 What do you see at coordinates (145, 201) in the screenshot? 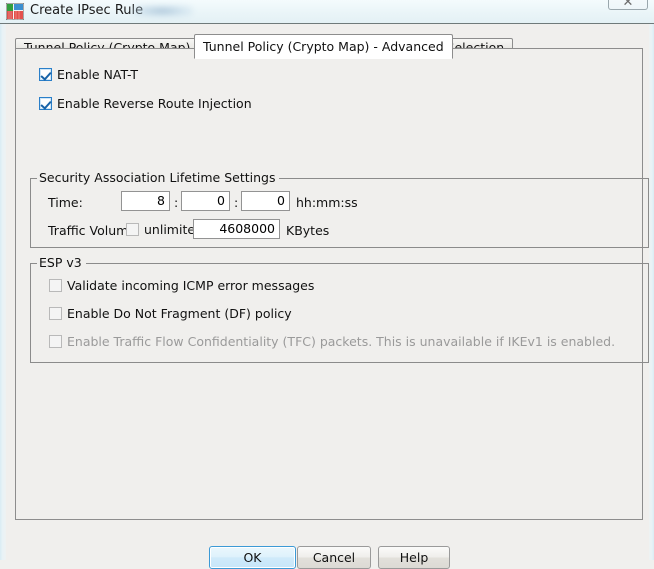
I see `input-time-hours: 8` at bounding box center [145, 201].